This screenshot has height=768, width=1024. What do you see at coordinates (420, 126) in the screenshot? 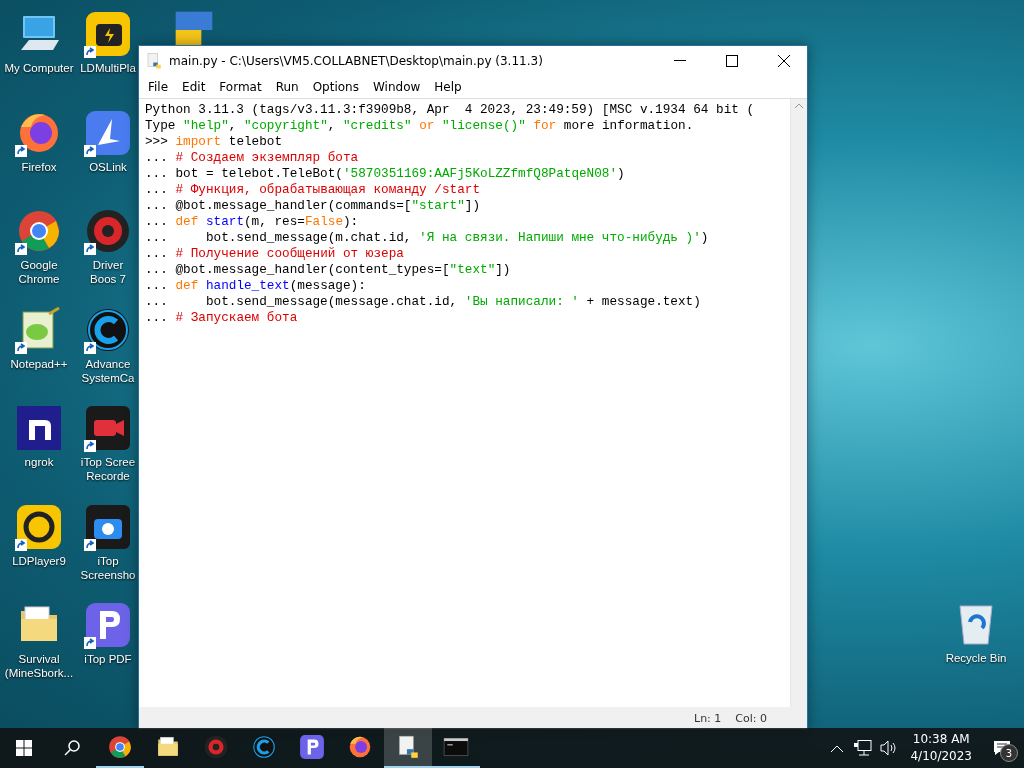
I see `code-line: Type "help", "copyright", "credits" or "license()" for more information.` at bounding box center [420, 126].